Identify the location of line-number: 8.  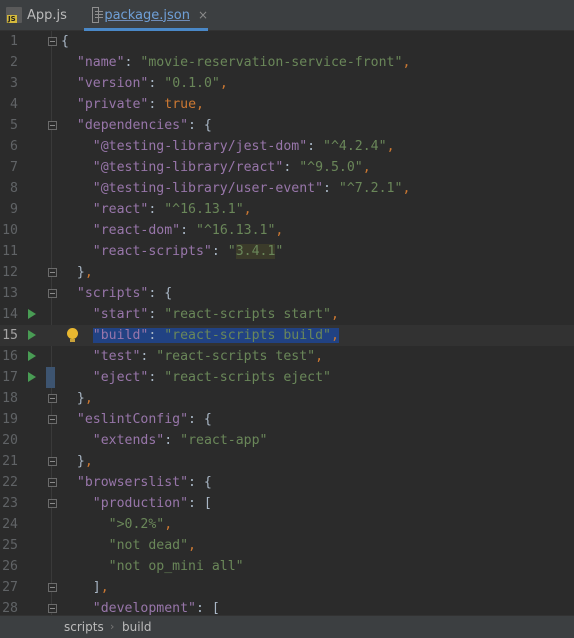
(14, 188).